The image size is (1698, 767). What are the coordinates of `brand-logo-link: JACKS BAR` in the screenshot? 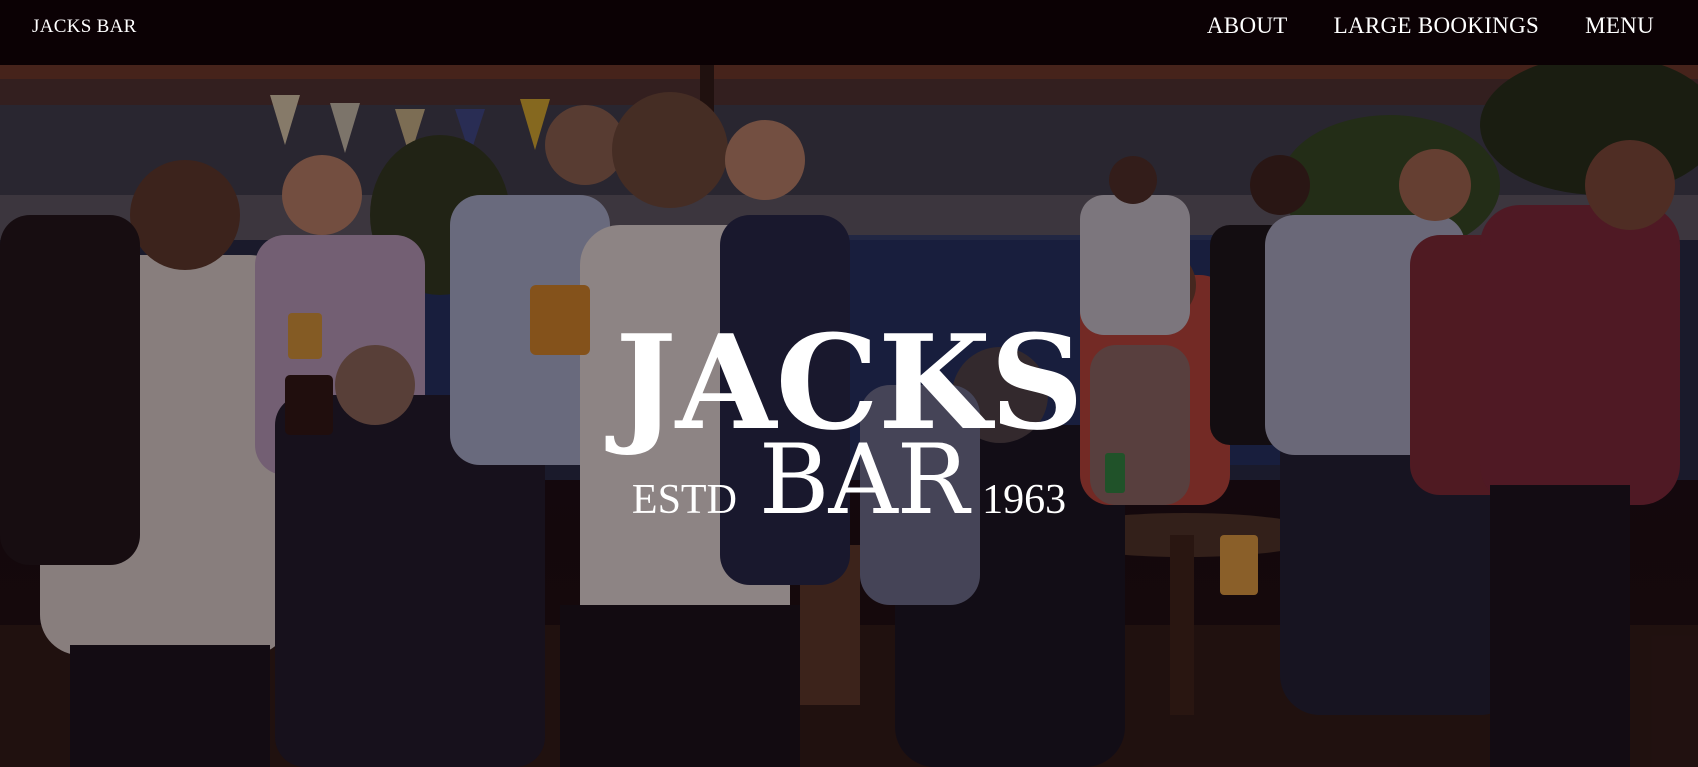 It's located at (84, 27).